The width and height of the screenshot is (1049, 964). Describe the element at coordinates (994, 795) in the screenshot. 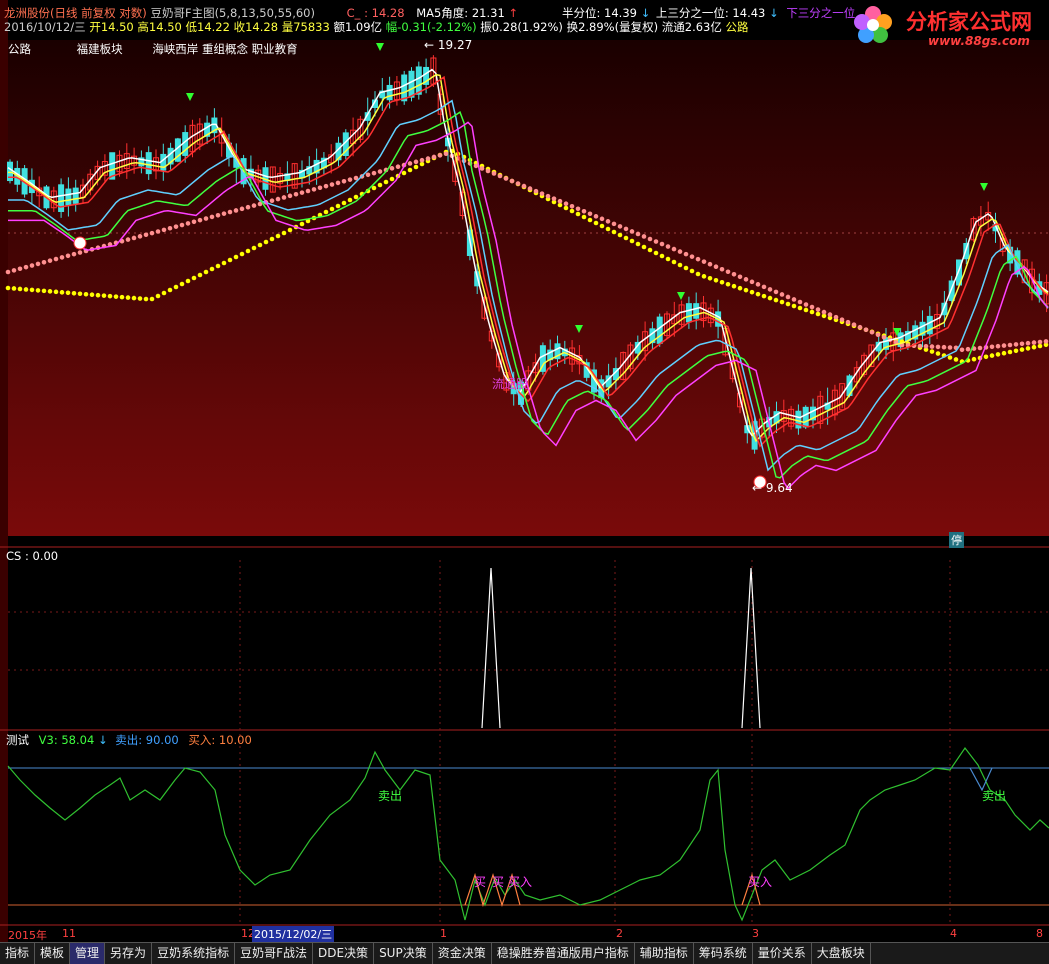

I see `sell-mark: 卖出` at that location.